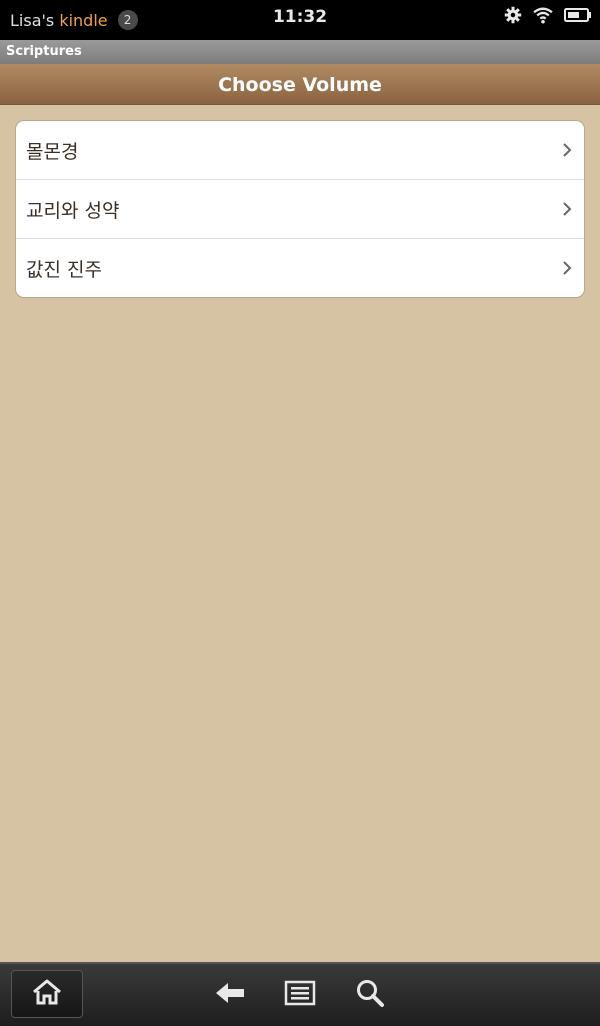 This screenshot has width=600, height=1026. Describe the element at coordinates (127, 20) in the screenshot. I see `notification-badge: 2` at that location.